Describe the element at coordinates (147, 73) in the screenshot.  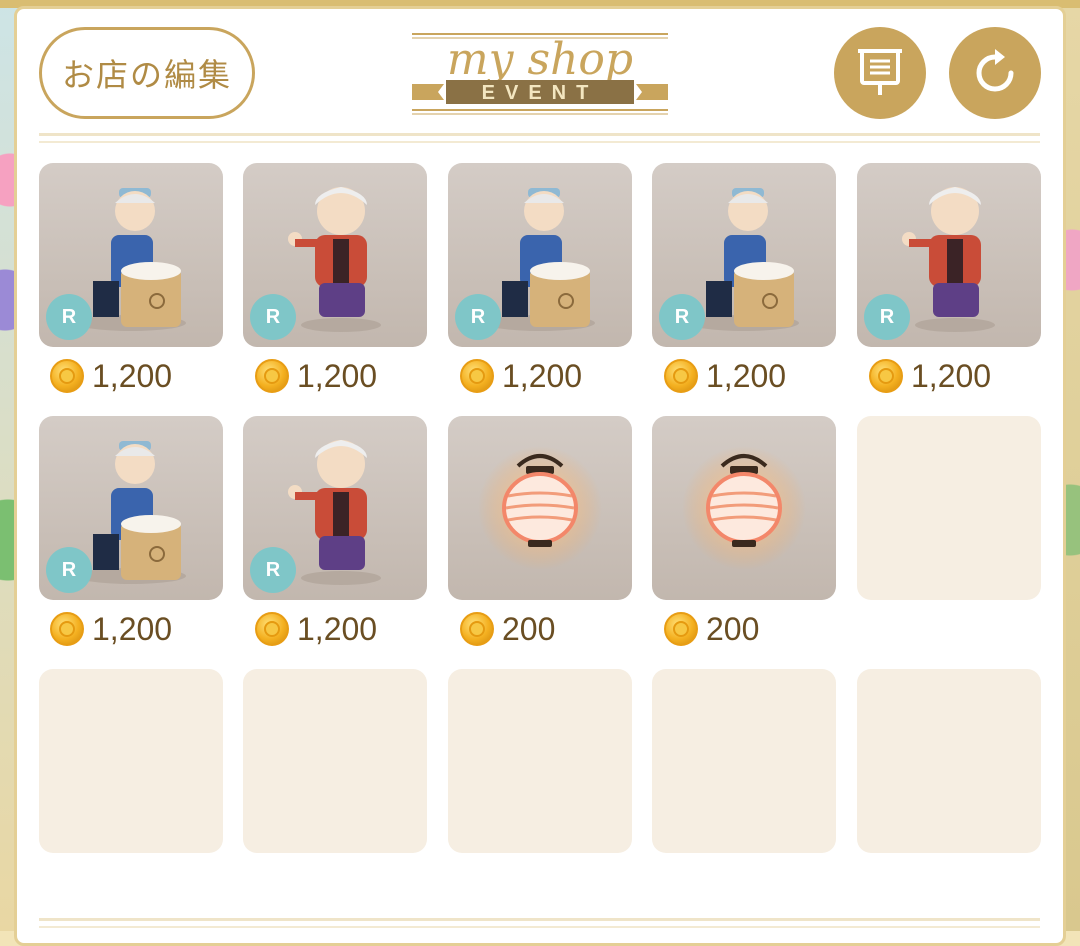
I see `edit-shop-button: お店の編集` at that location.